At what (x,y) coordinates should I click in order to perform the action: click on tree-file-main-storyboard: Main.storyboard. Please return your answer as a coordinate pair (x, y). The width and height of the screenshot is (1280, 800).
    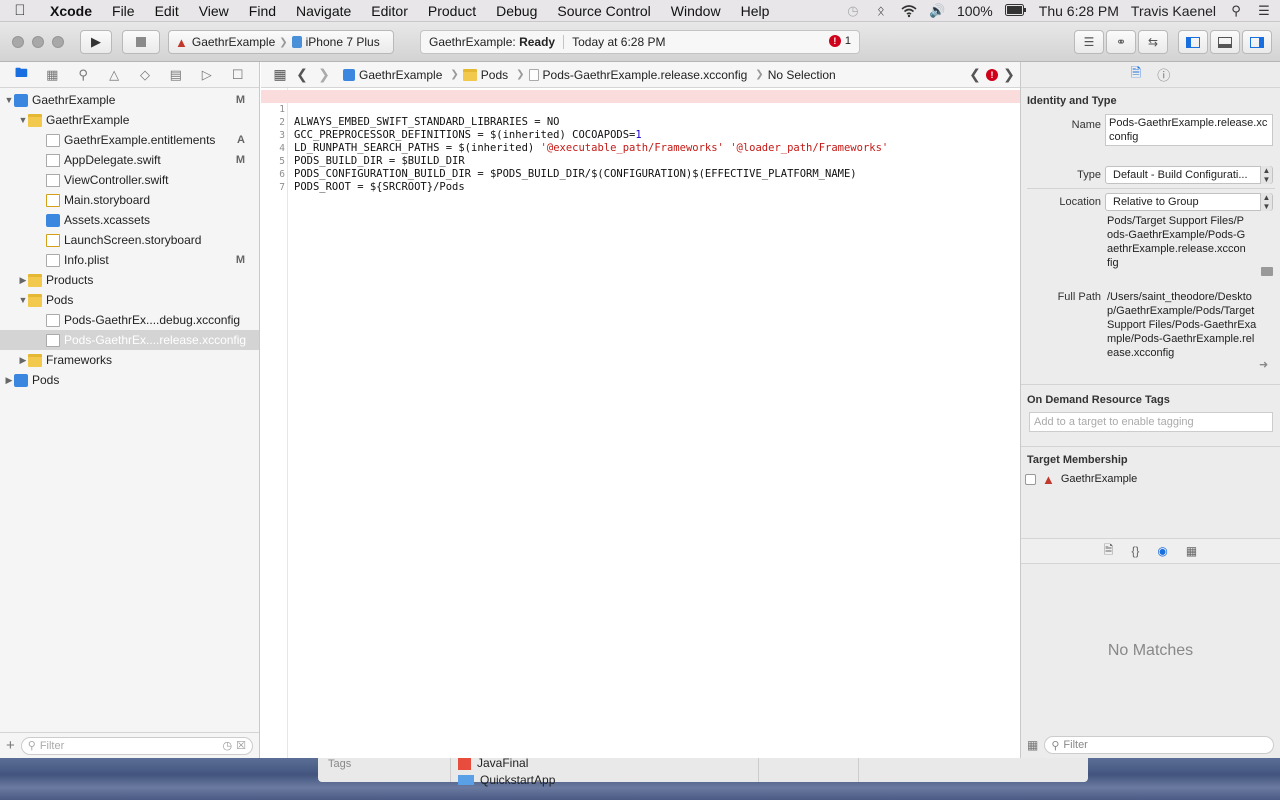
    Looking at the image, I should click on (129, 200).